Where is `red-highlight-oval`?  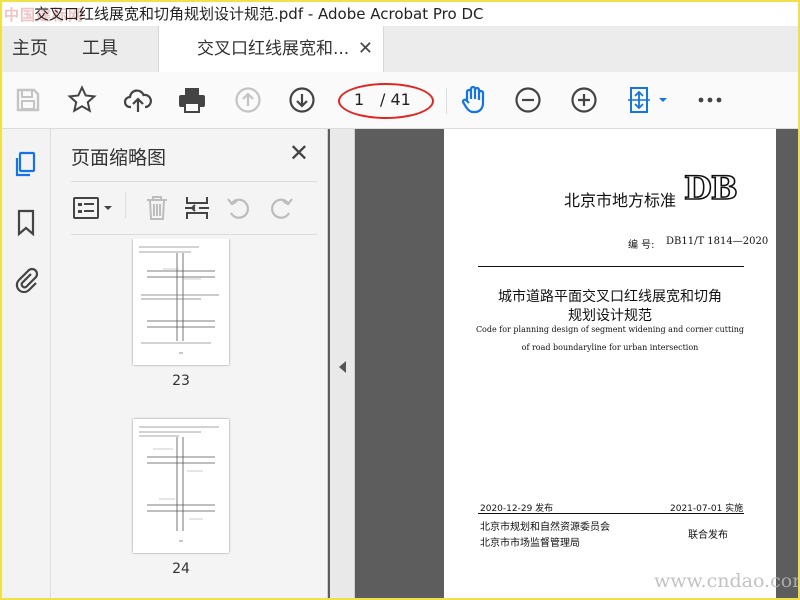 red-highlight-oval is located at coordinates (386, 101).